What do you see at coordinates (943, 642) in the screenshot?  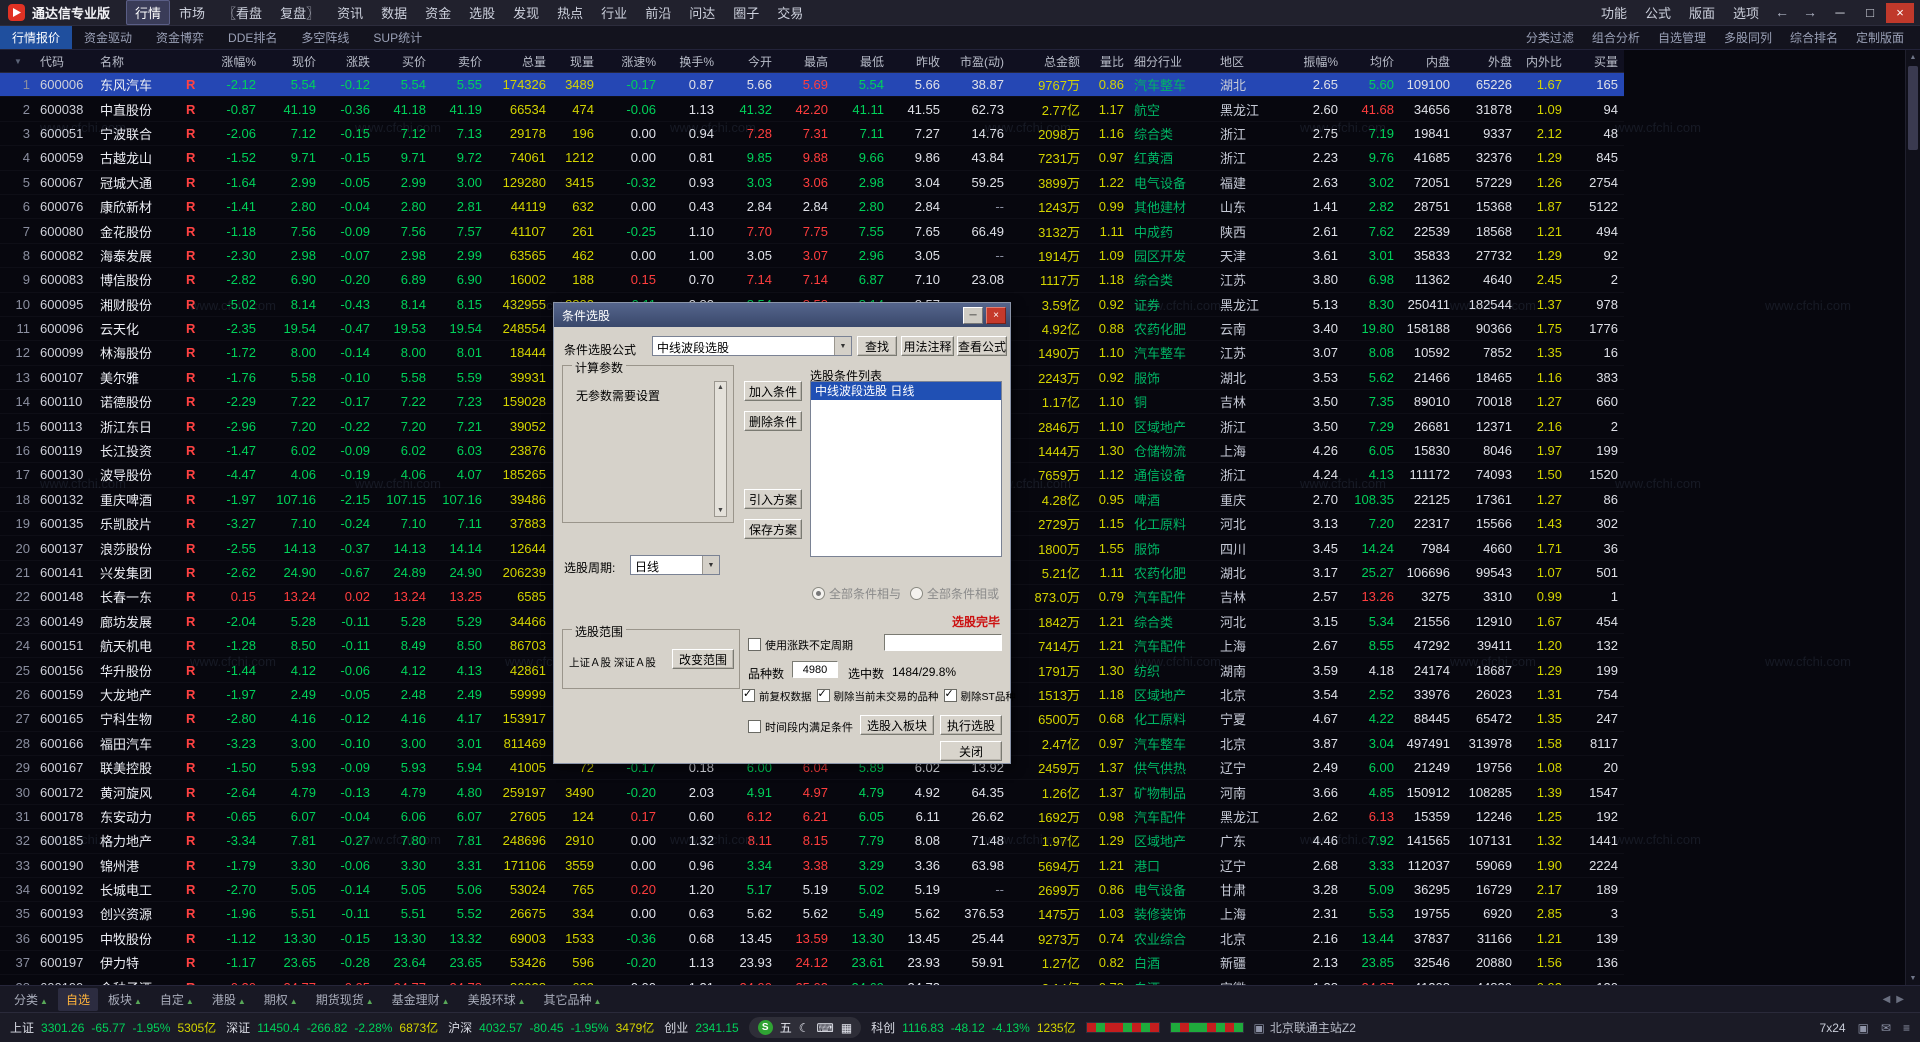 I see `updown-period-input` at bounding box center [943, 642].